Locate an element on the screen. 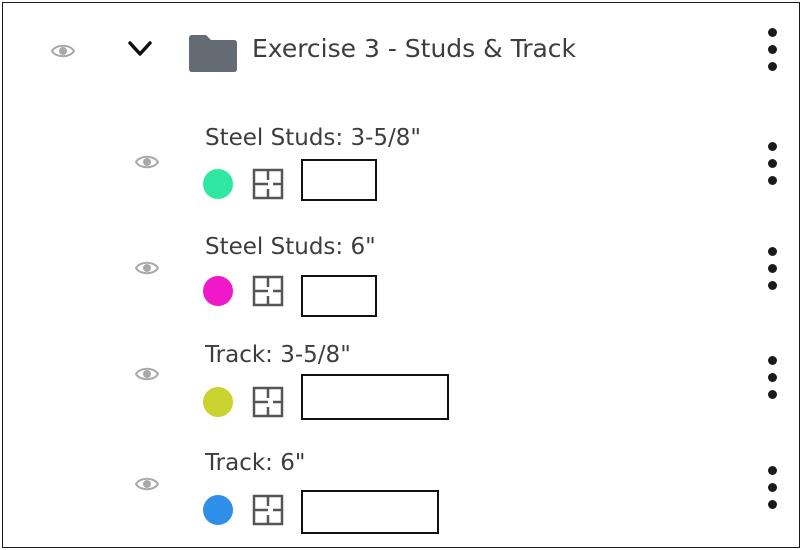 Image resolution: width=804 pixels, height=550 pixels. folder-icon is located at coordinates (213, 53).